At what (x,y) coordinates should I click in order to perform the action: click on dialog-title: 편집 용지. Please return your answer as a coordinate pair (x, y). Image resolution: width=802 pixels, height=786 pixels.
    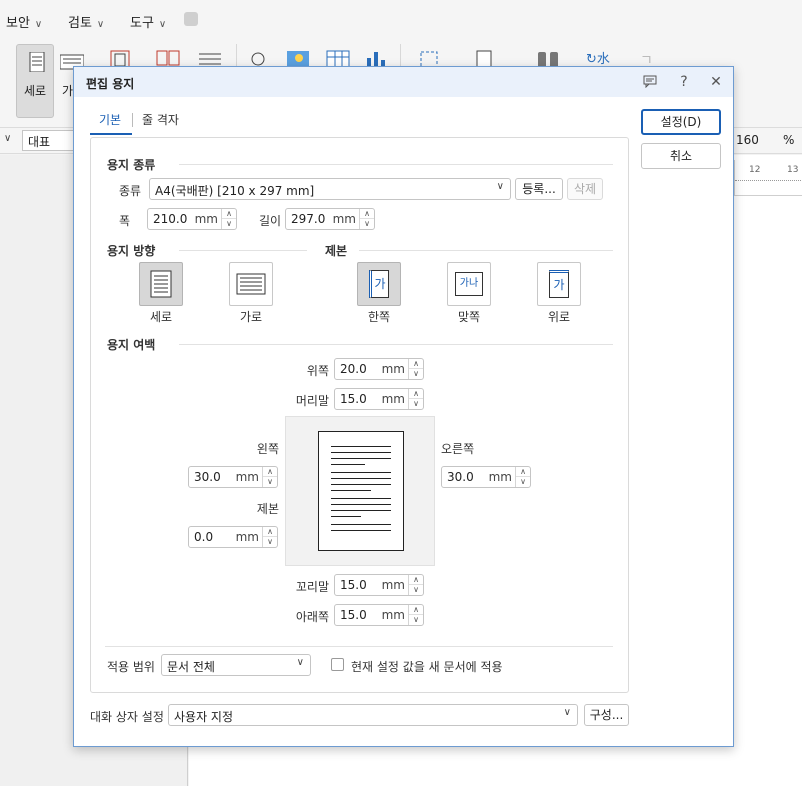
    Looking at the image, I should click on (110, 84).